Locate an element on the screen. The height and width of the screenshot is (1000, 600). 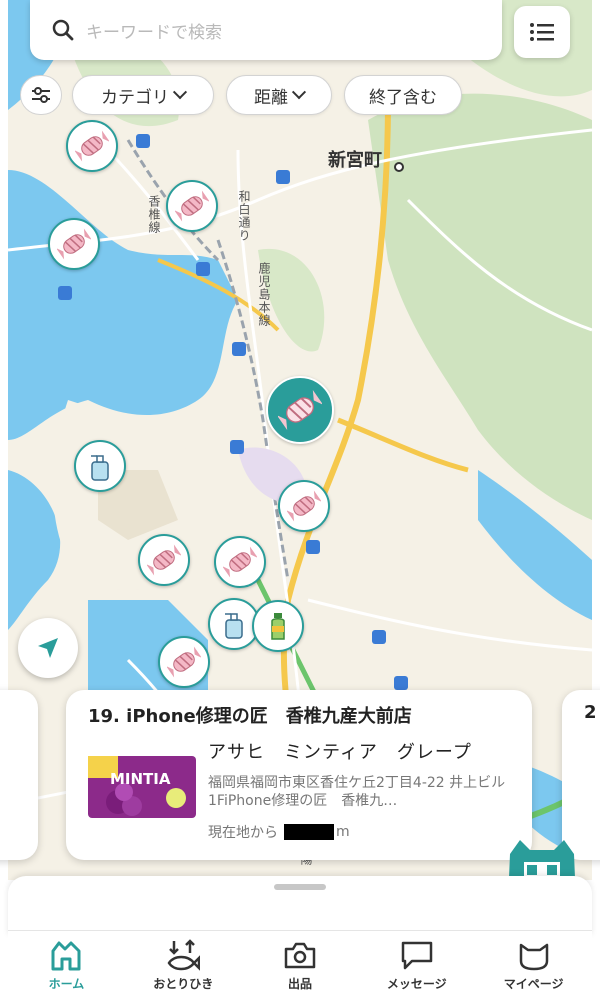
tab-label: 出品 is located at coordinates (299, 984).